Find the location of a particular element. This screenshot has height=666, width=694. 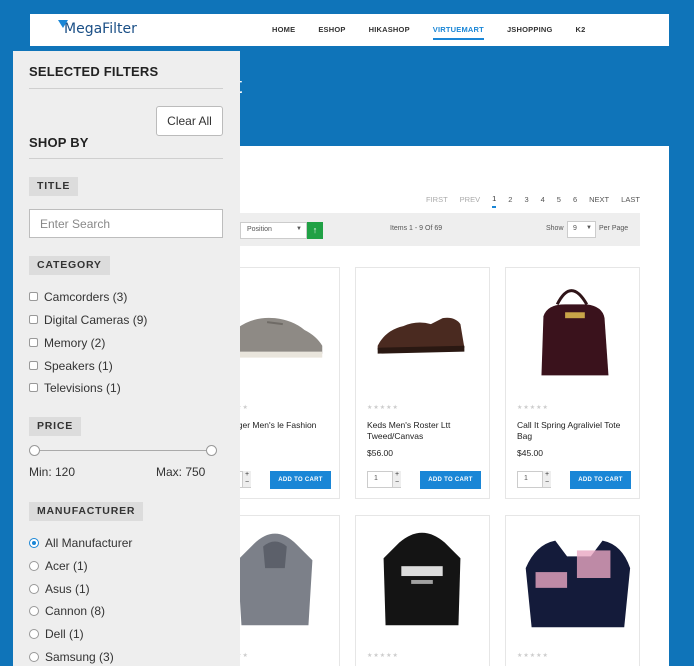

manufacturer-option: Acer (1) is located at coordinates (58, 566).